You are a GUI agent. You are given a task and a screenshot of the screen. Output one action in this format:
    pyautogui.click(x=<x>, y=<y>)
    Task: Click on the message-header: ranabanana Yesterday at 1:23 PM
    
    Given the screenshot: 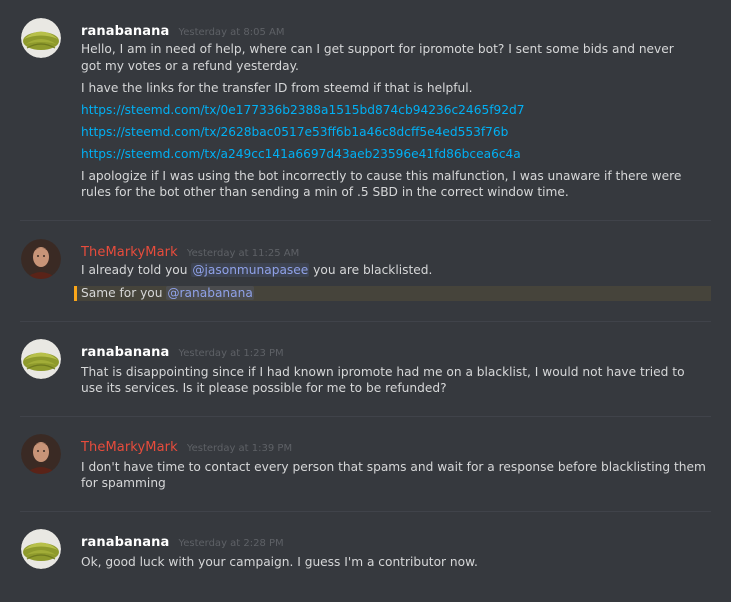 What is the action you would take?
    pyautogui.click(x=182, y=350)
    